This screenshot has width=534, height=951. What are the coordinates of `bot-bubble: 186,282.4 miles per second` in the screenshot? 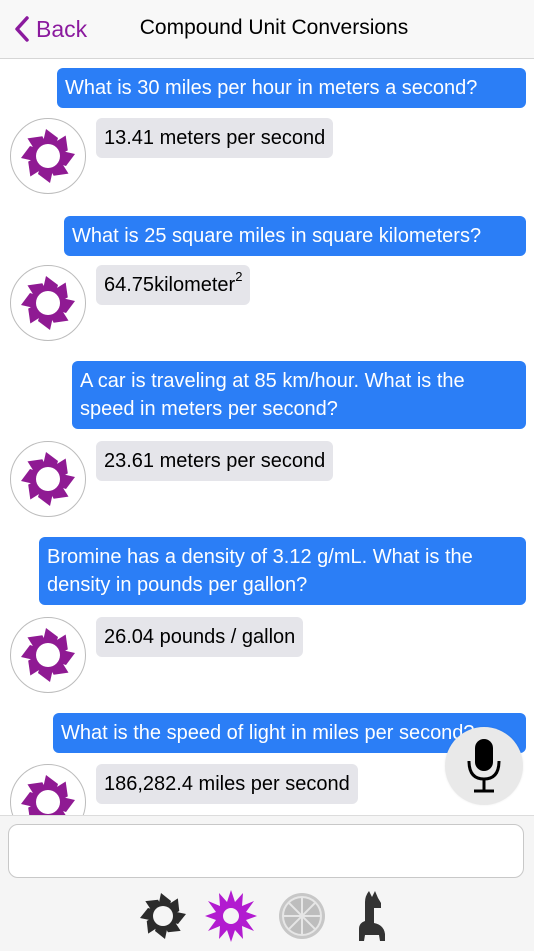 It's located at (227, 784).